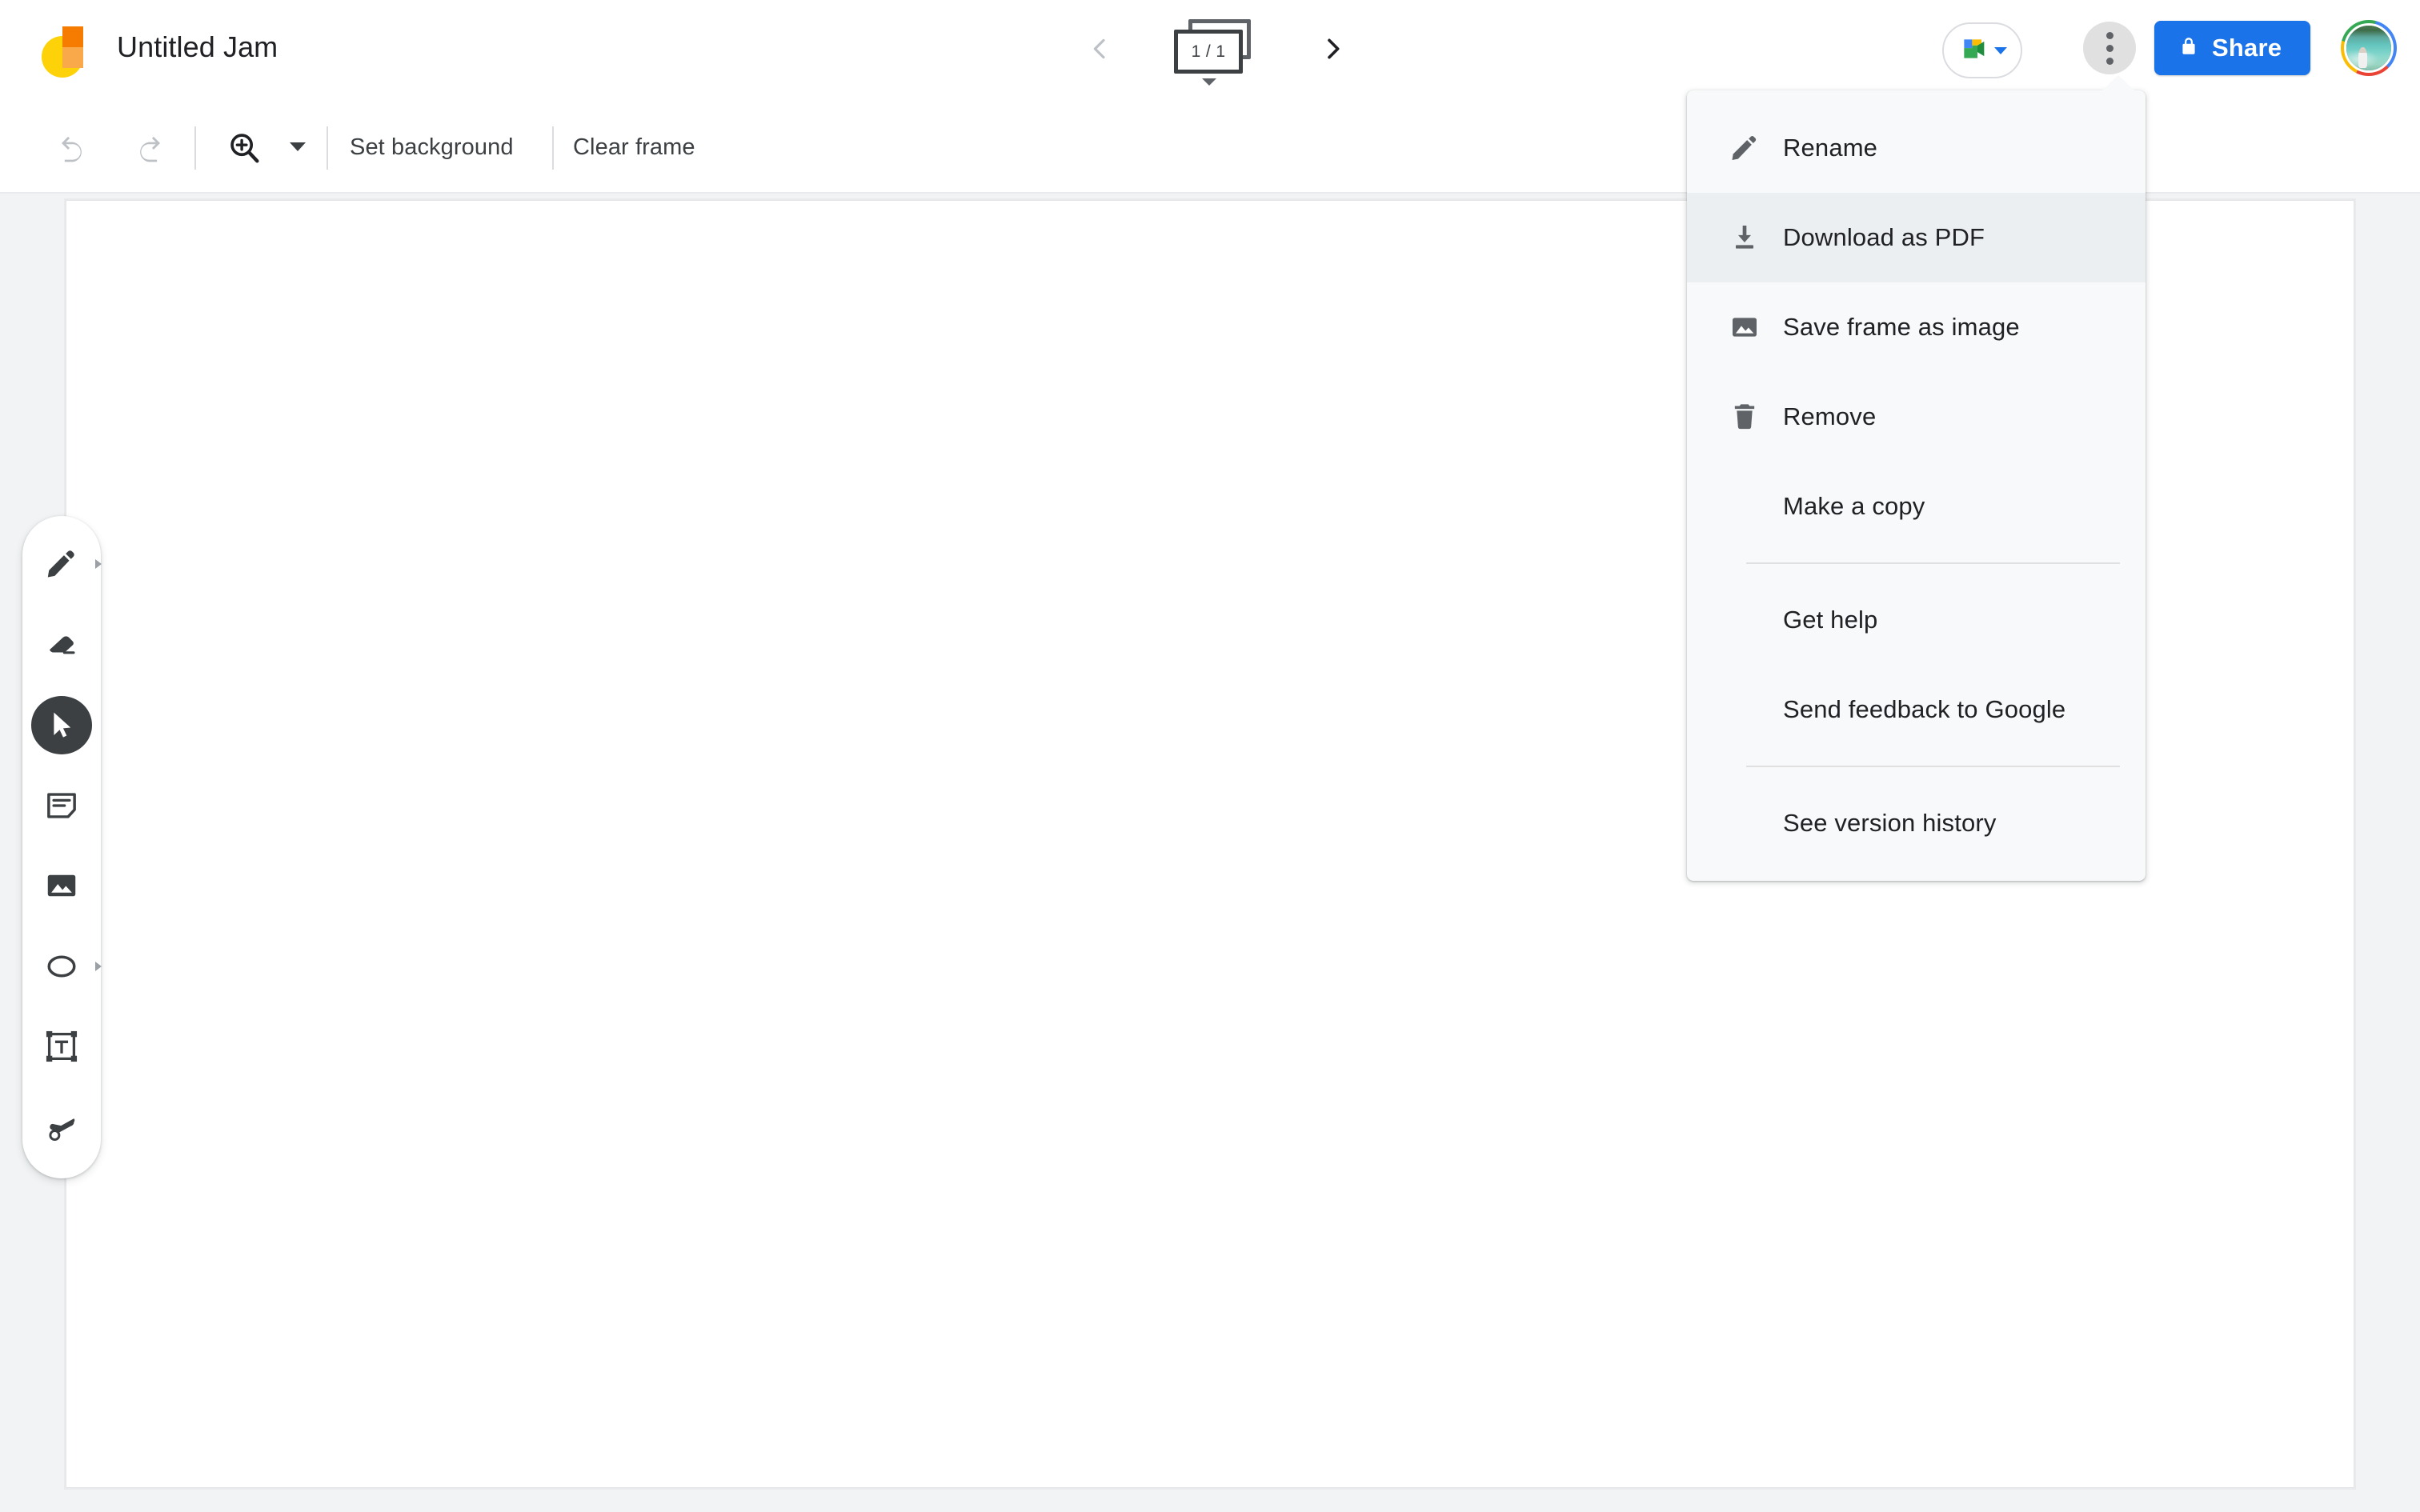 The image size is (2420, 1512). I want to click on menu-item-download-as-pdf: Download as PDF, so click(1916, 237).